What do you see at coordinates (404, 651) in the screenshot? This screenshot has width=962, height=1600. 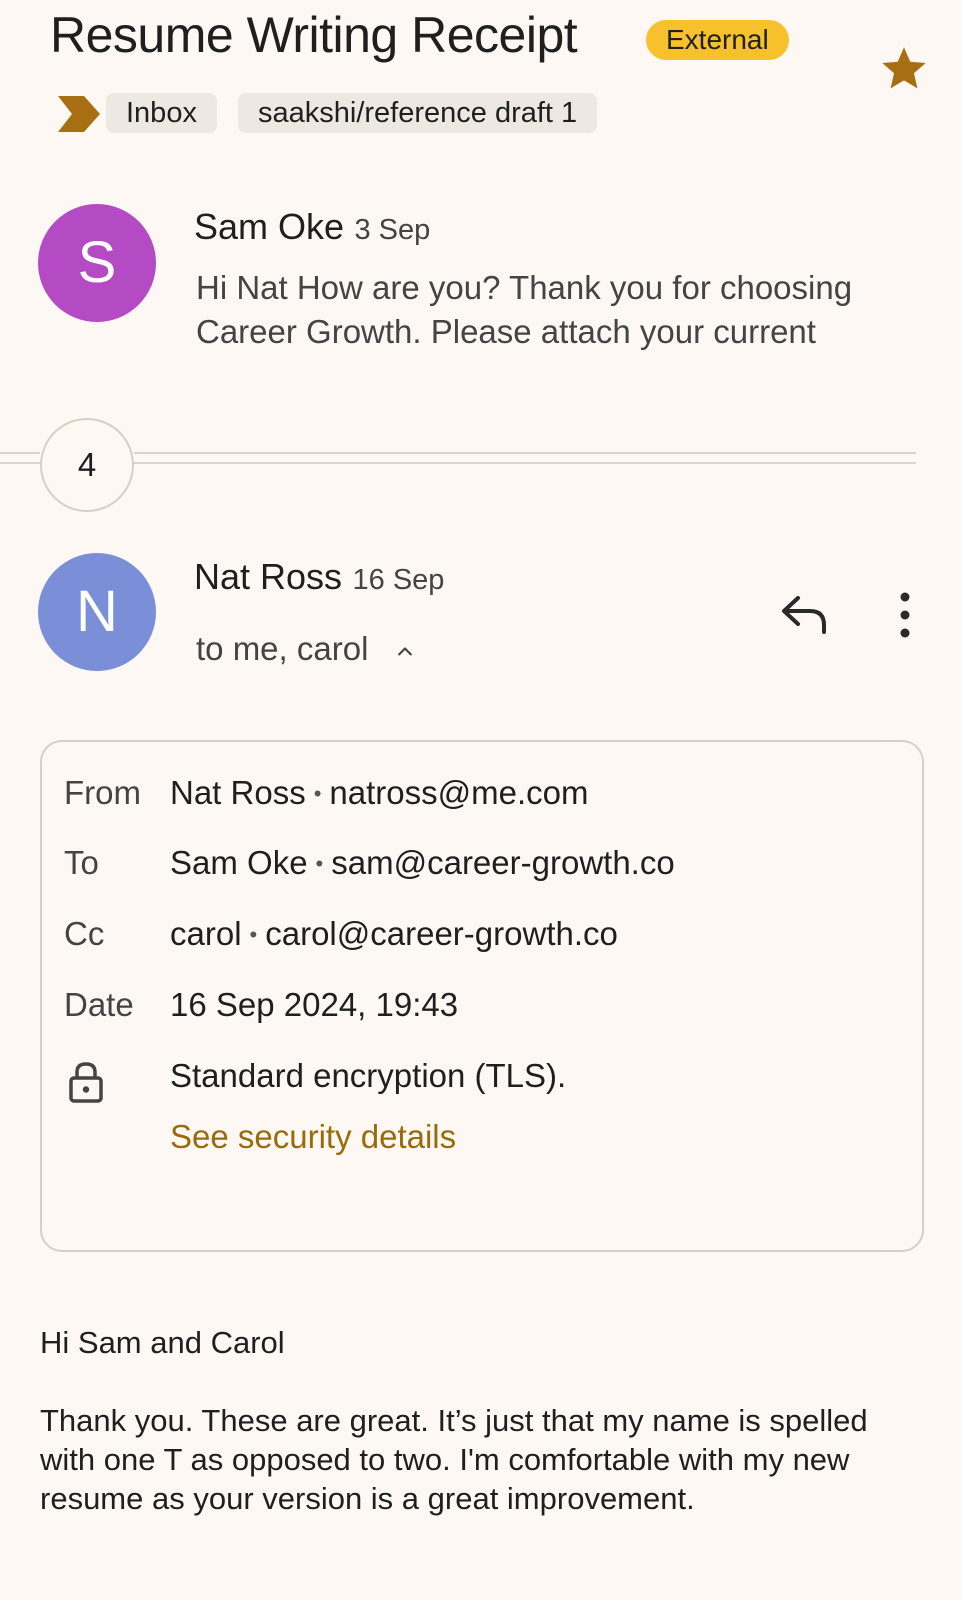 I see `chevron-up-icon` at bounding box center [404, 651].